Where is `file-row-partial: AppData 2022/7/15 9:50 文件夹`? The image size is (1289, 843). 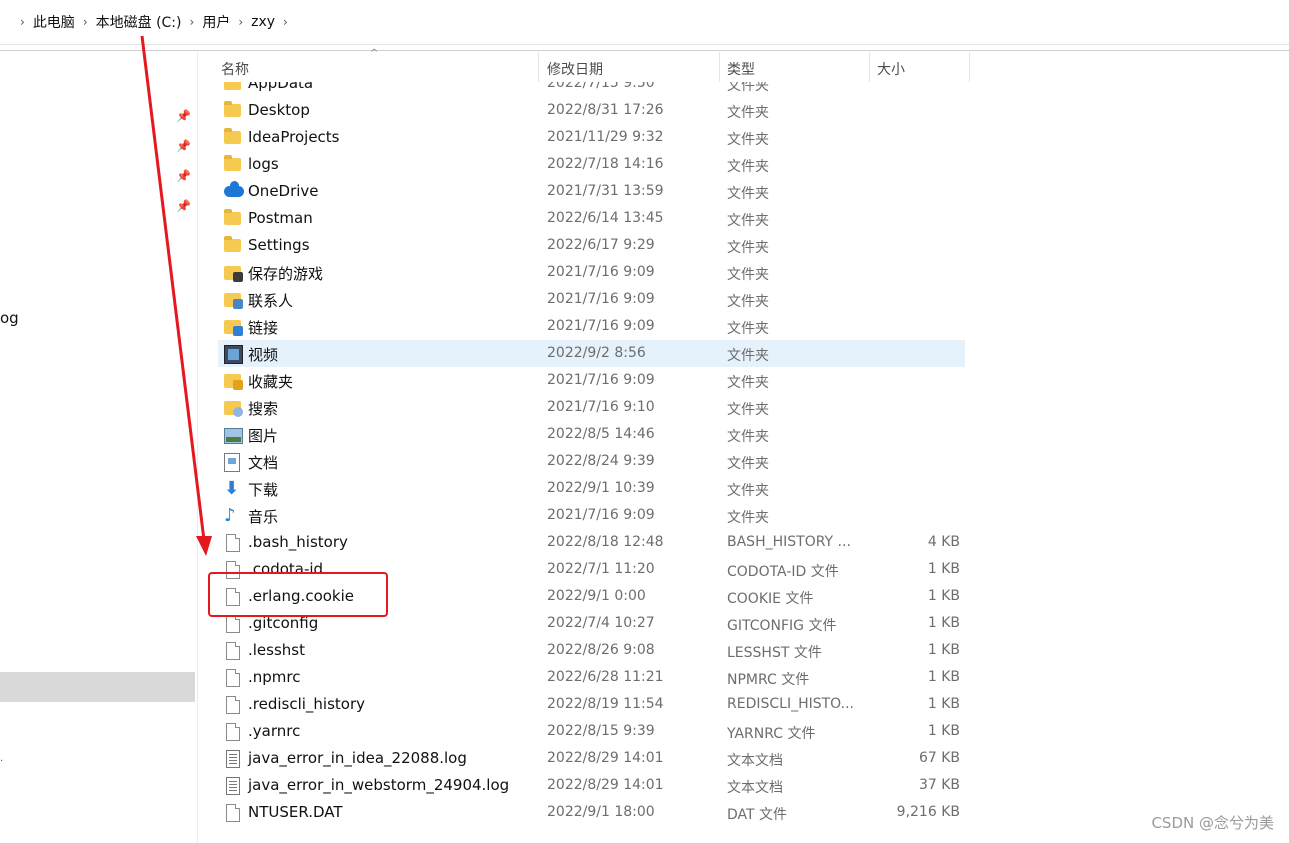 file-row-partial: AppData 2022/7/15 9:50 文件夹 is located at coordinates (591, 88).